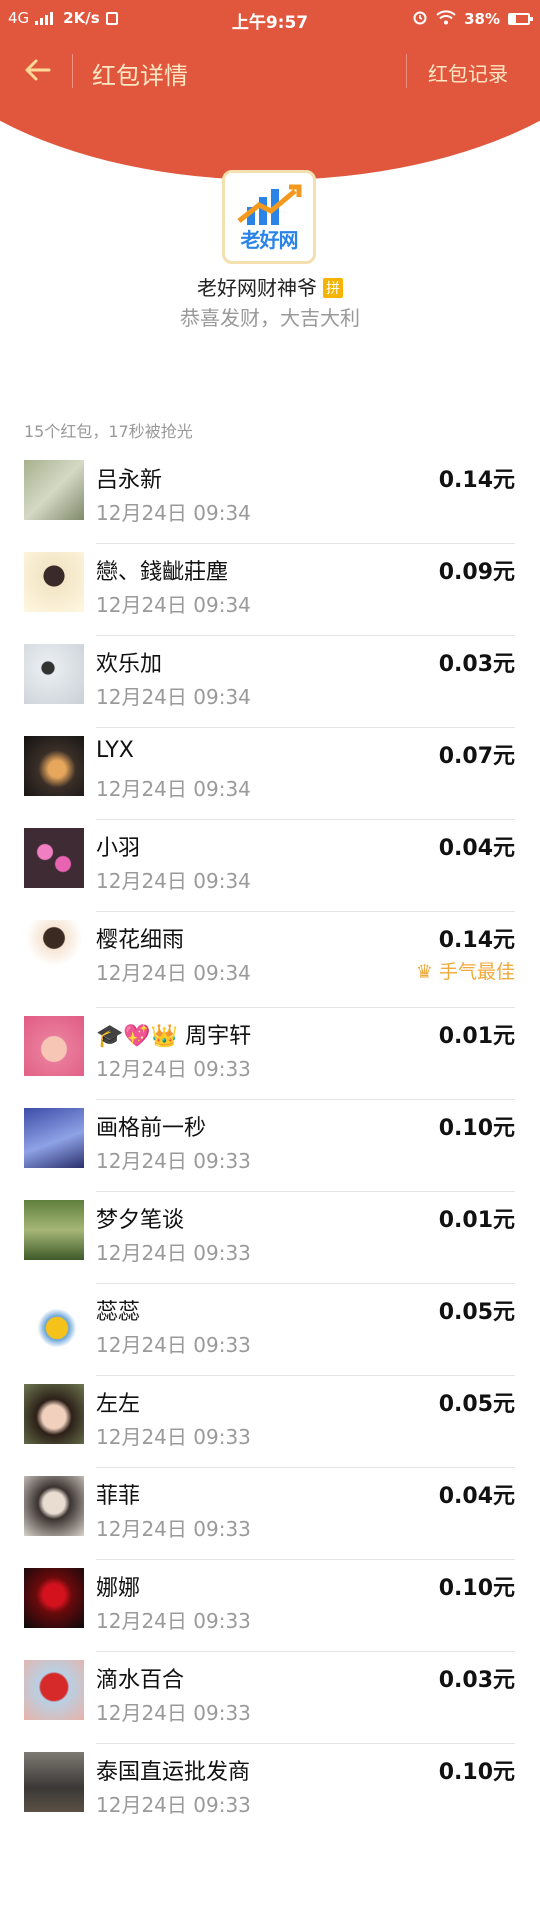 The image size is (540, 1907). Describe the element at coordinates (118, 1404) in the screenshot. I see `recipient-name: 左左` at that location.